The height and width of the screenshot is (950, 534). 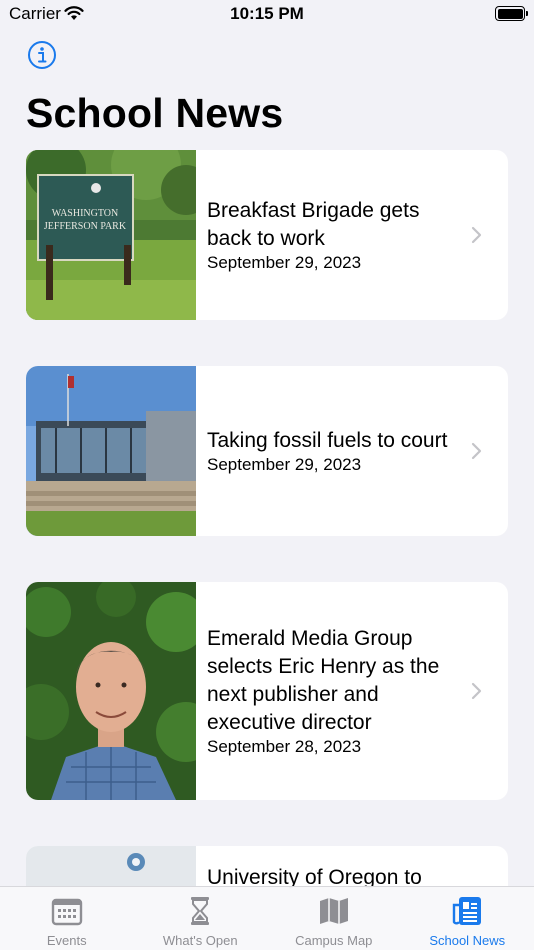 I want to click on newspaper-icon, so click(x=467, y=911).